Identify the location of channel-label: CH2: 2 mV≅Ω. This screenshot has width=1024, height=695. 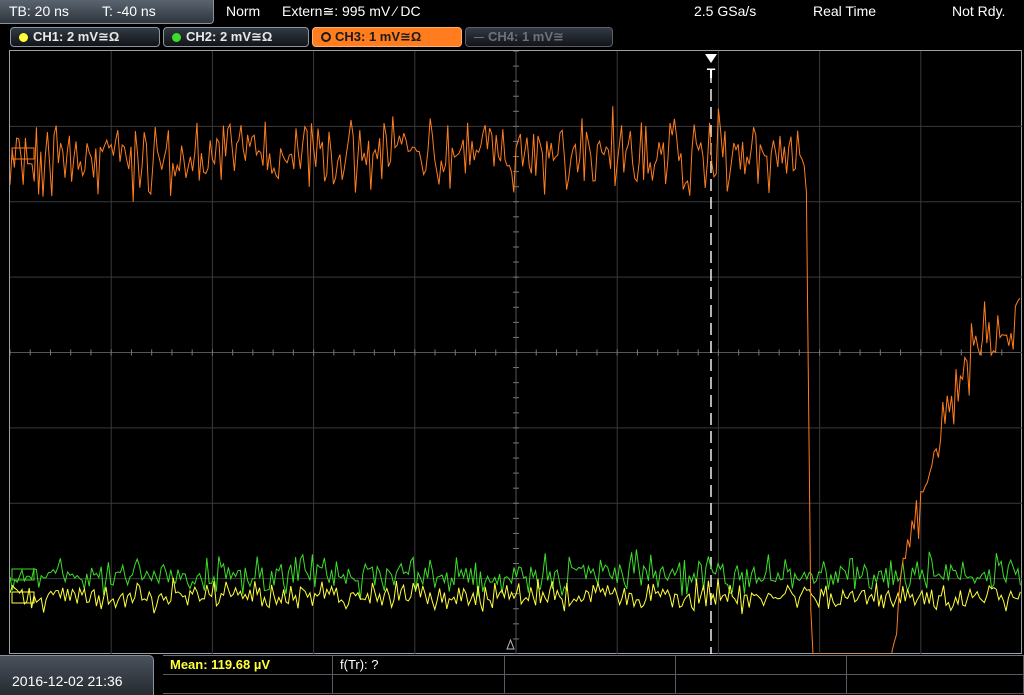
(229, 36).